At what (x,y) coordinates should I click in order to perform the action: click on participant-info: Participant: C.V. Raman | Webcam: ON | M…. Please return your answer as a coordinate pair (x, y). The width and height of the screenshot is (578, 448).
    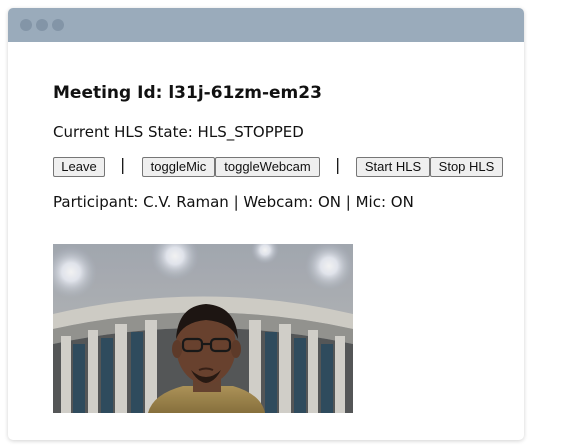
    Looking at the image, I should click on (233, 202).